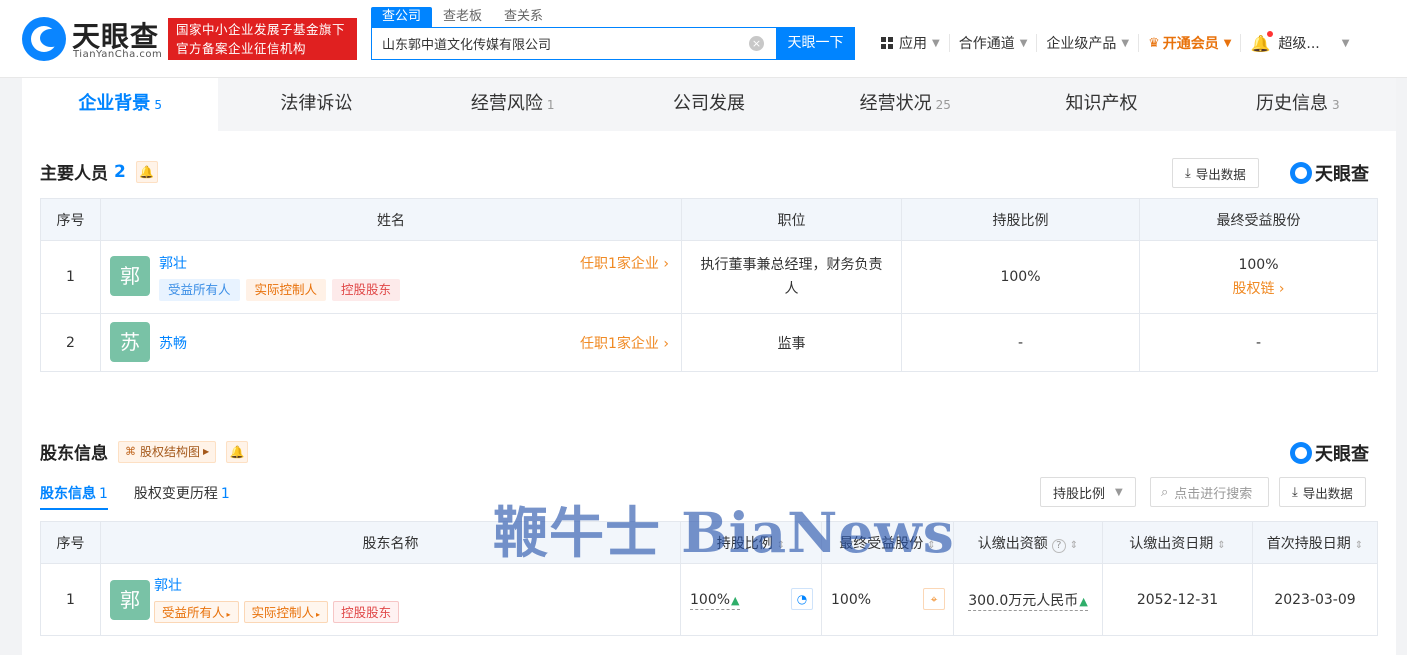 The height and width of the screenshot is (655, 1407). I want to click on person-name-link: 郭壮, so click(173, 263).